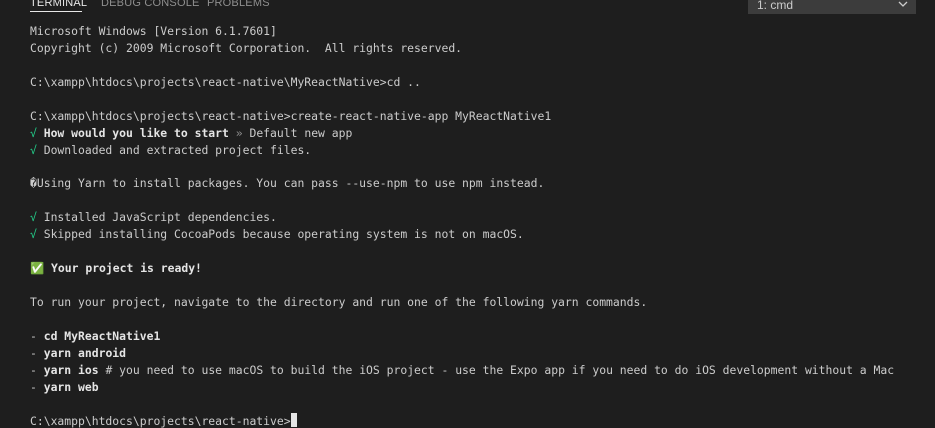 The height and width of the screenshot is (428, 935). I want to click on terminal-line: ✅ Your project is ready!, so click(480, 268).